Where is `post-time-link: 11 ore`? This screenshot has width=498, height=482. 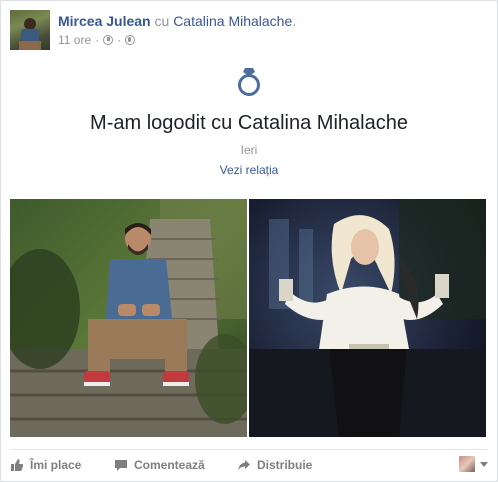
post-time-link: 11 ore is located at coordinates (74, 40).